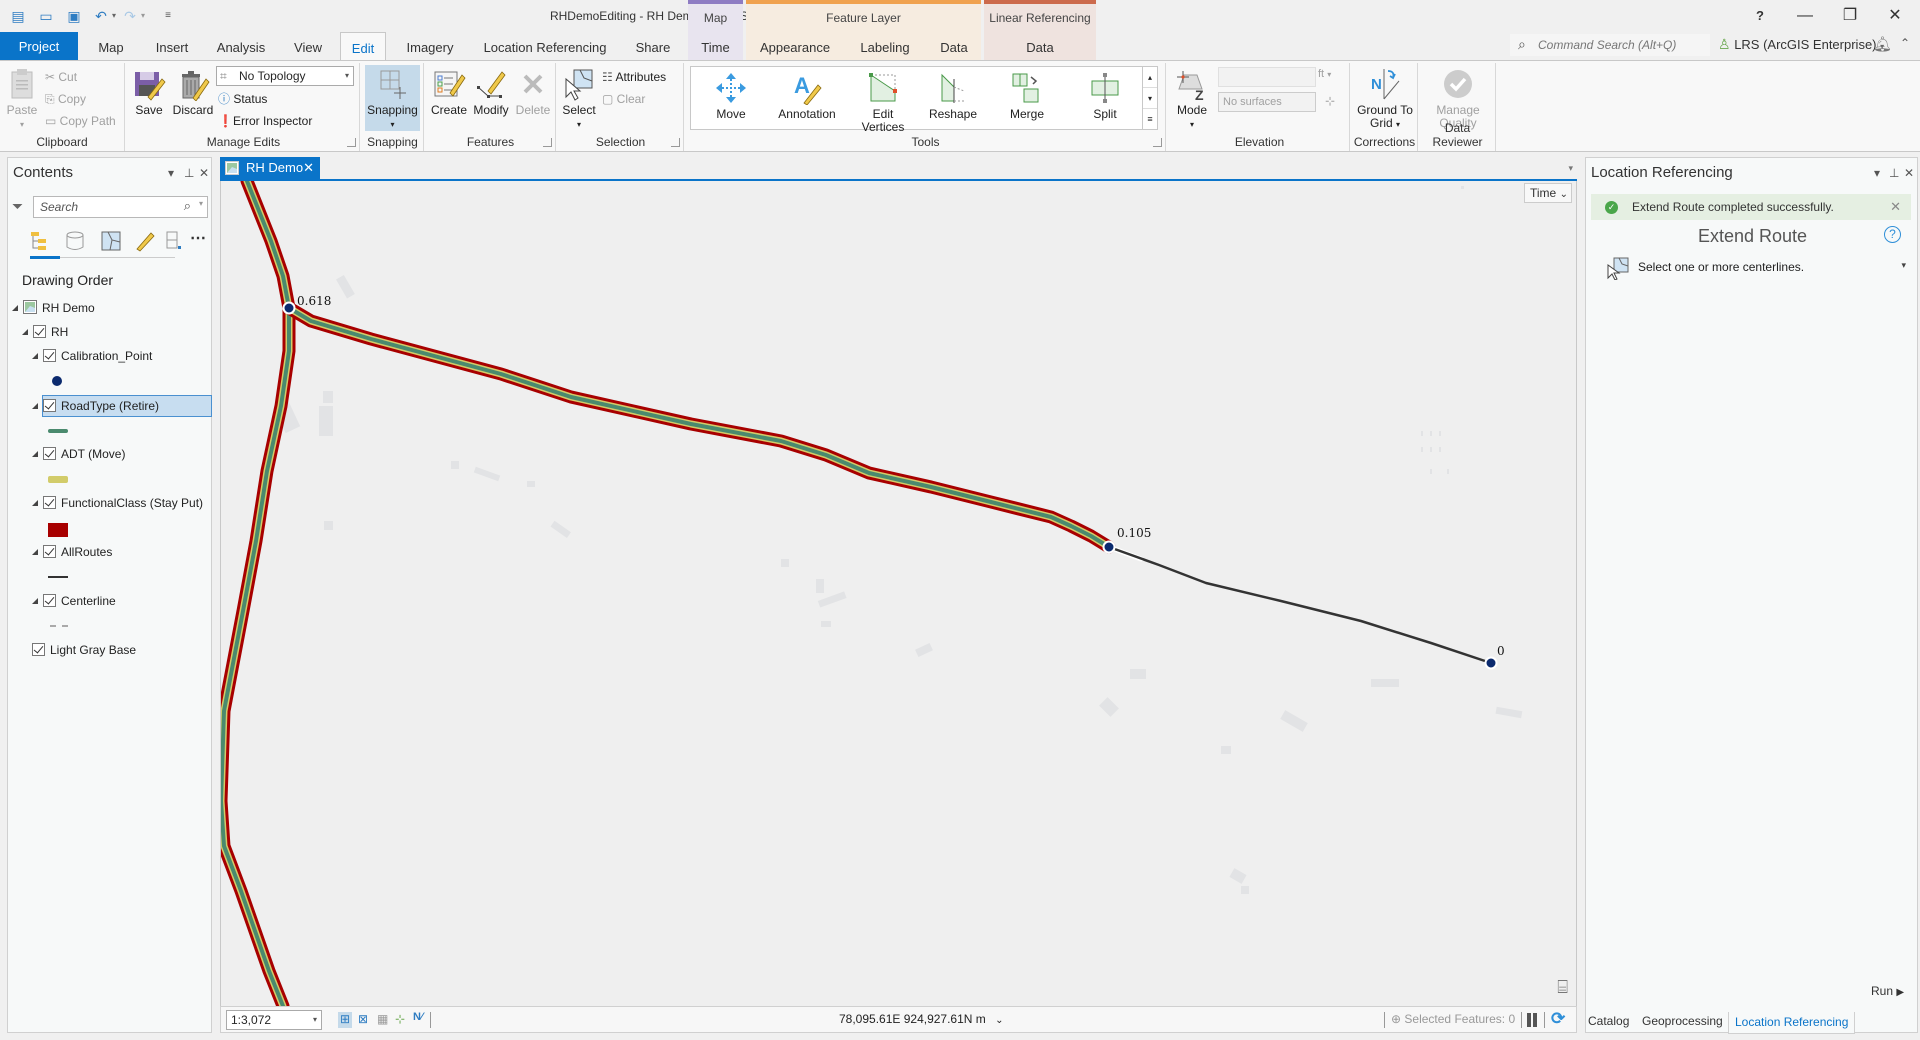  I want to click on snapping-button: Snapping ▾, so click(392, 98).